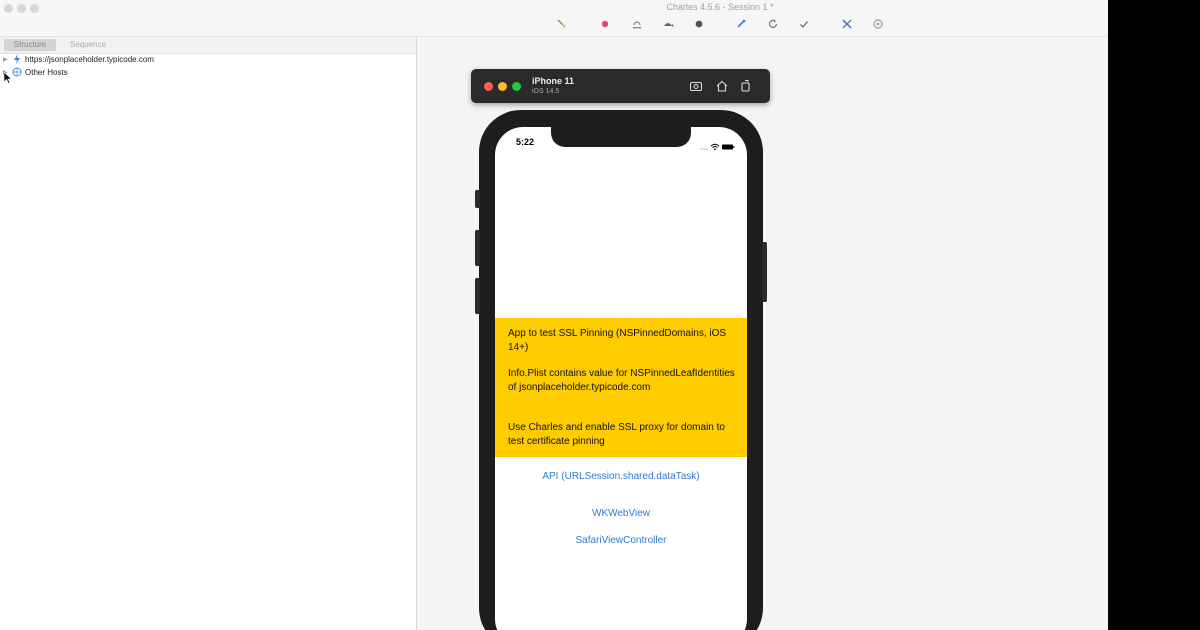 The width and height of the screenshot is (1200, 630). What do you see at coordinates (477, 296) in the screenshot?
I see `volume-down-button` at bounding box center [477, 296].